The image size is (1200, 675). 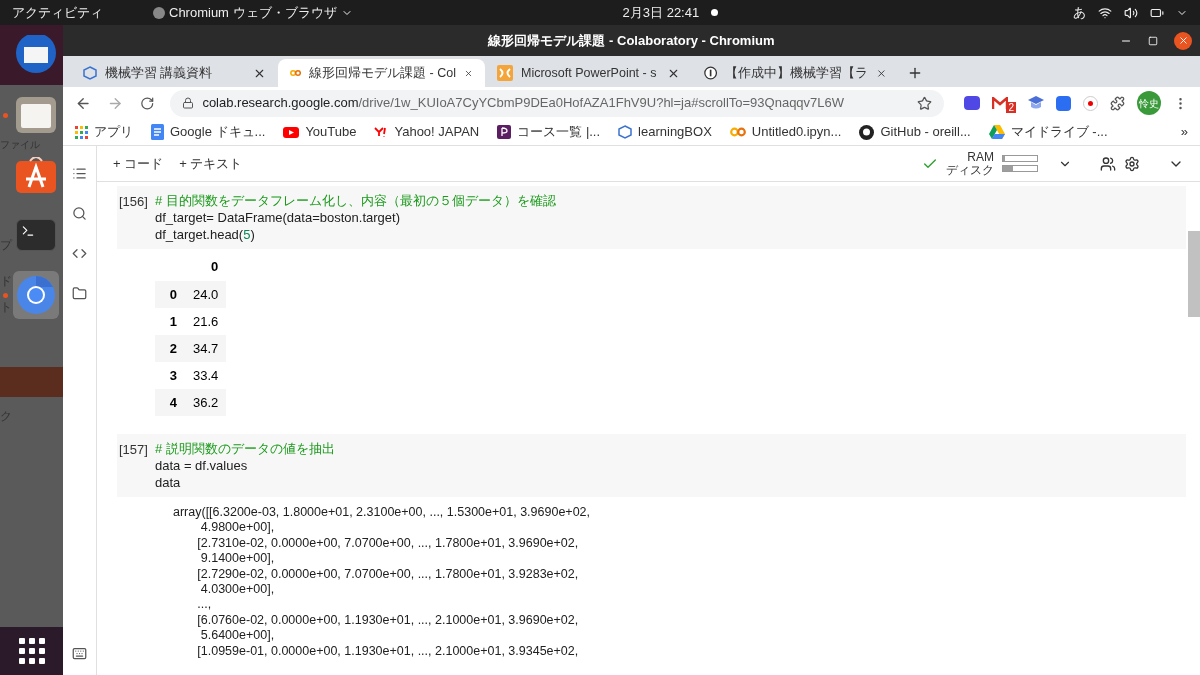 What do you see at coordinates (980, 157) in the screenshot?
I see `ram-label: RAM` at bounding box center [980, 157].